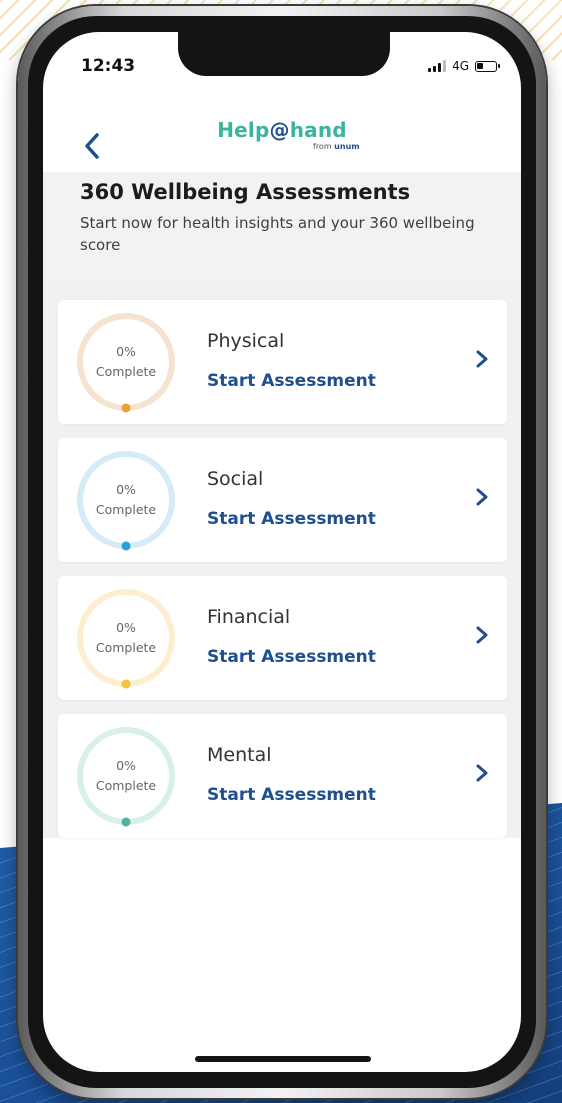 The image size is (562, 1103). What do you see at coordinates (487, 66) in the screenshot?
I see `battery-icon` at bounding box center [487, 66].